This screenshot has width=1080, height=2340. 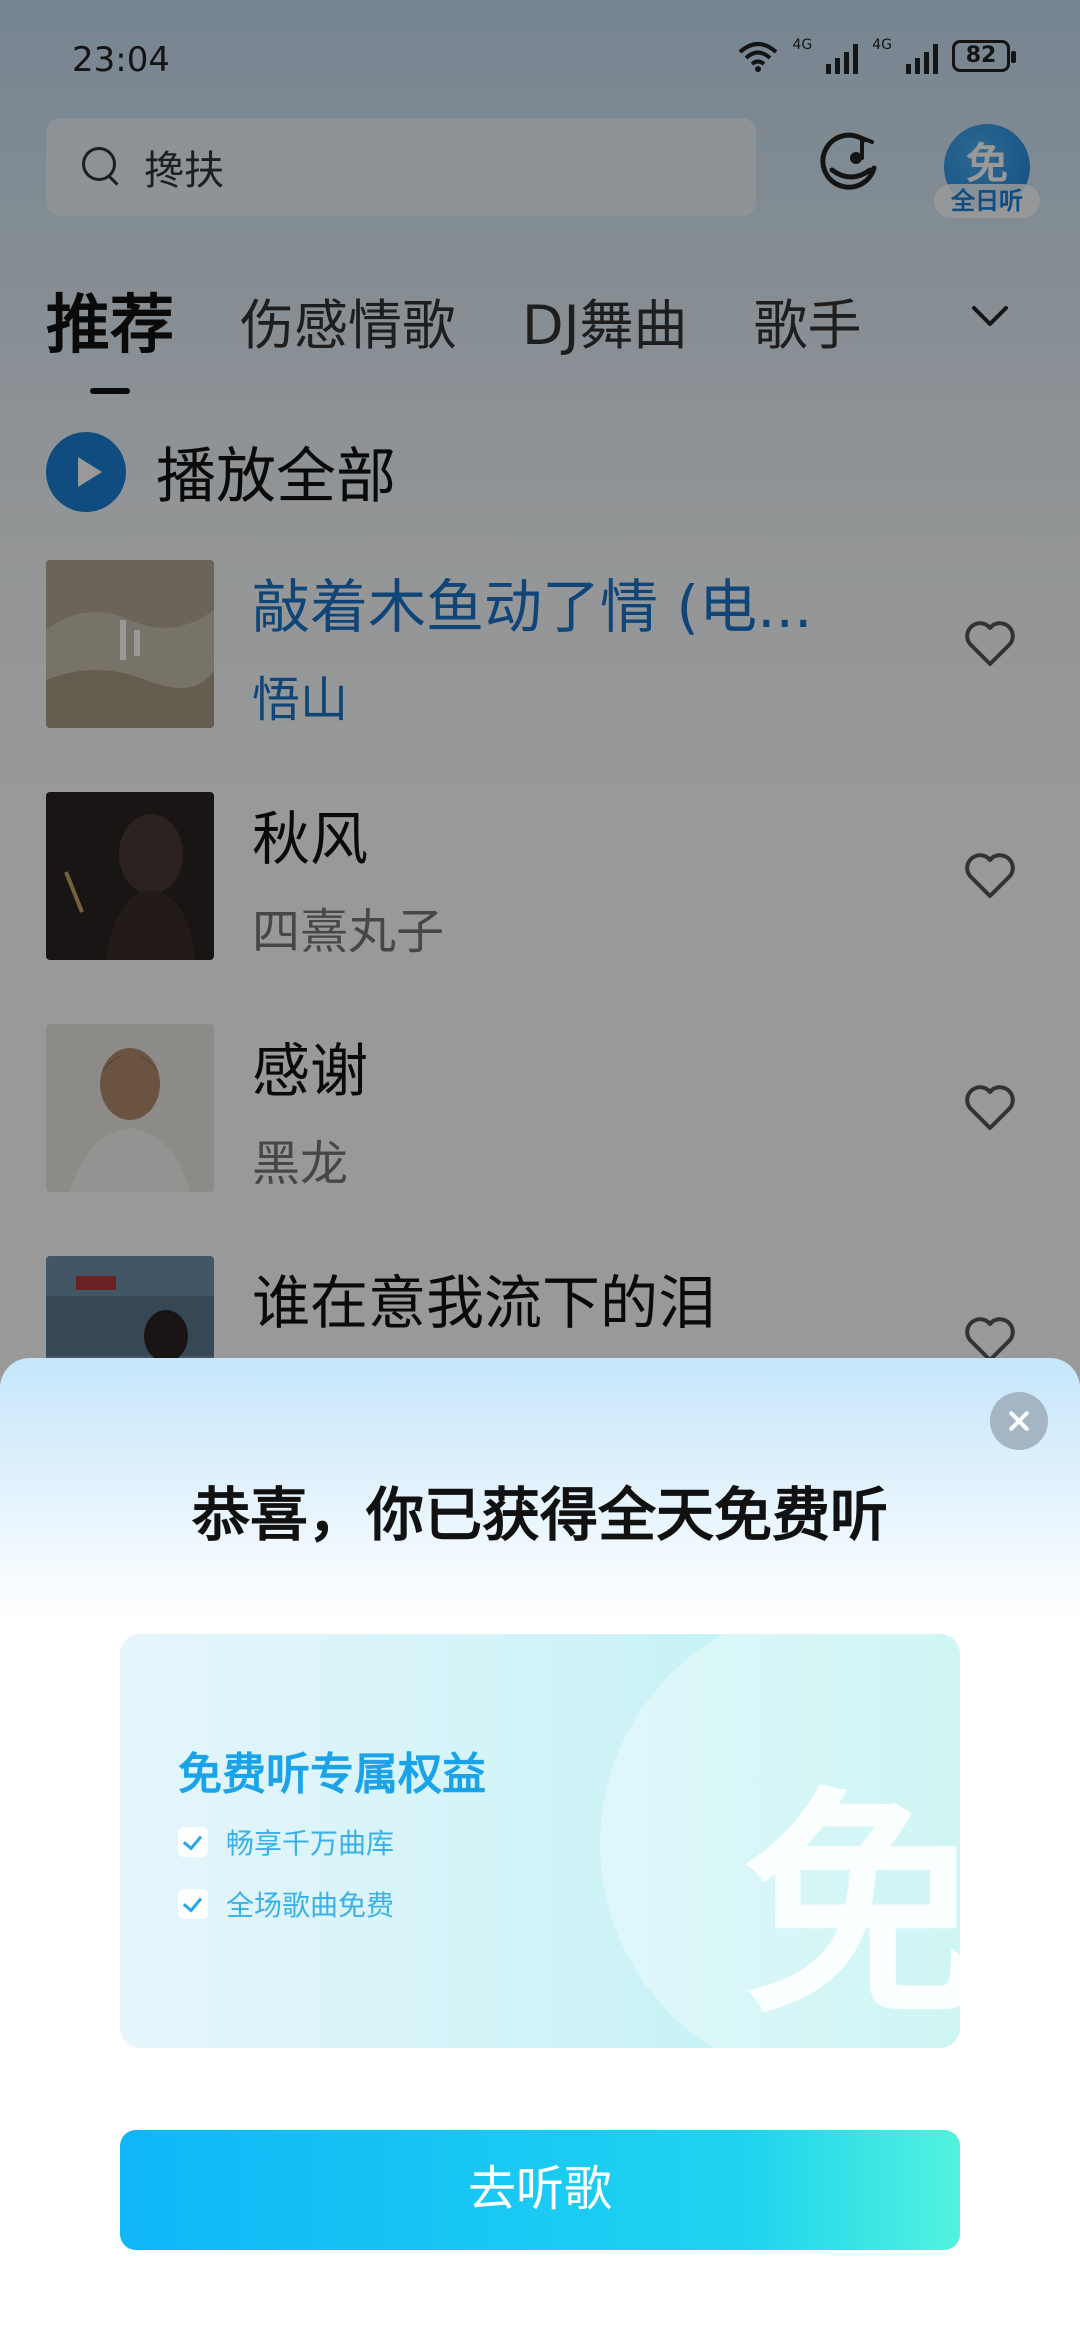 I want to click on benefit-item: 畅享千万曲库, so click(x=286, y=1842).